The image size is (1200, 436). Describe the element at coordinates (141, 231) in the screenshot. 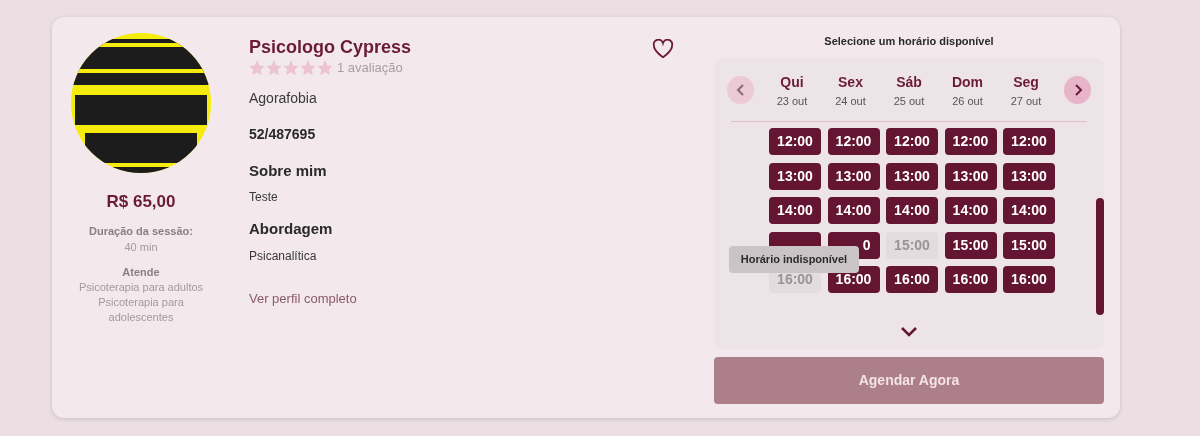

I see `duration-label: Duração da sessão:` at that location.